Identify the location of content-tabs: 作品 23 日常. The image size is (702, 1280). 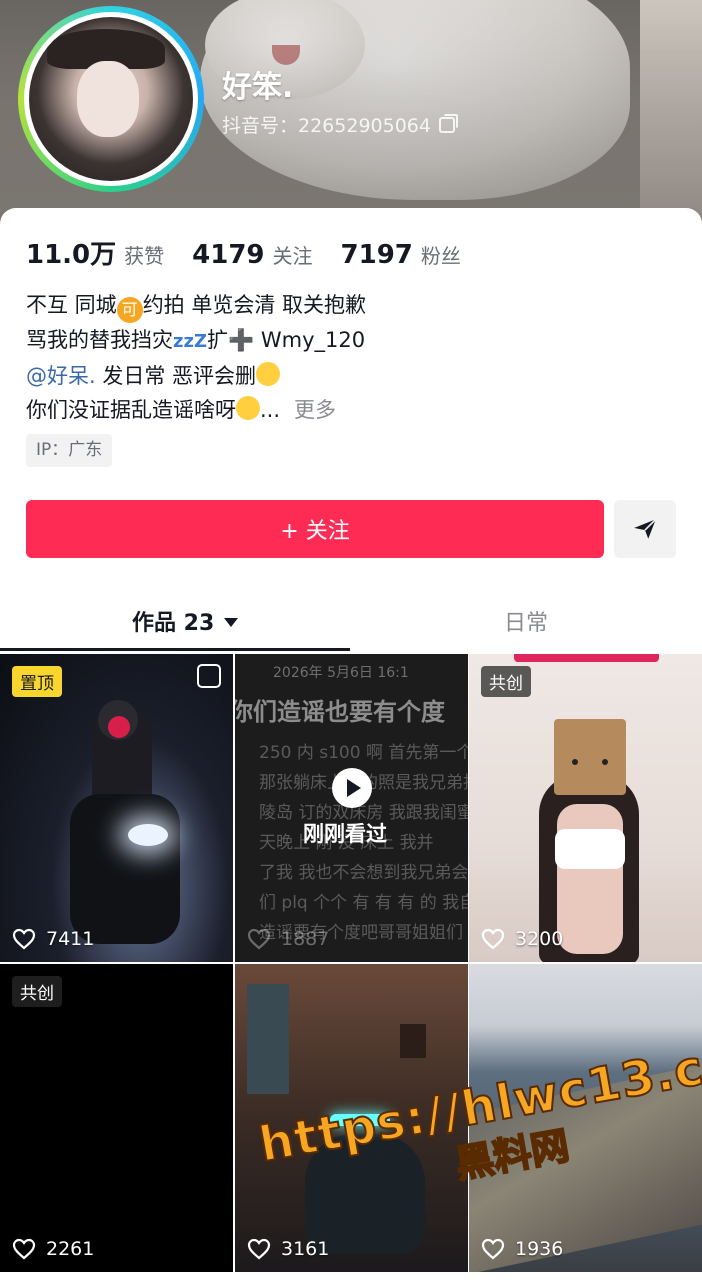
(351, 624).